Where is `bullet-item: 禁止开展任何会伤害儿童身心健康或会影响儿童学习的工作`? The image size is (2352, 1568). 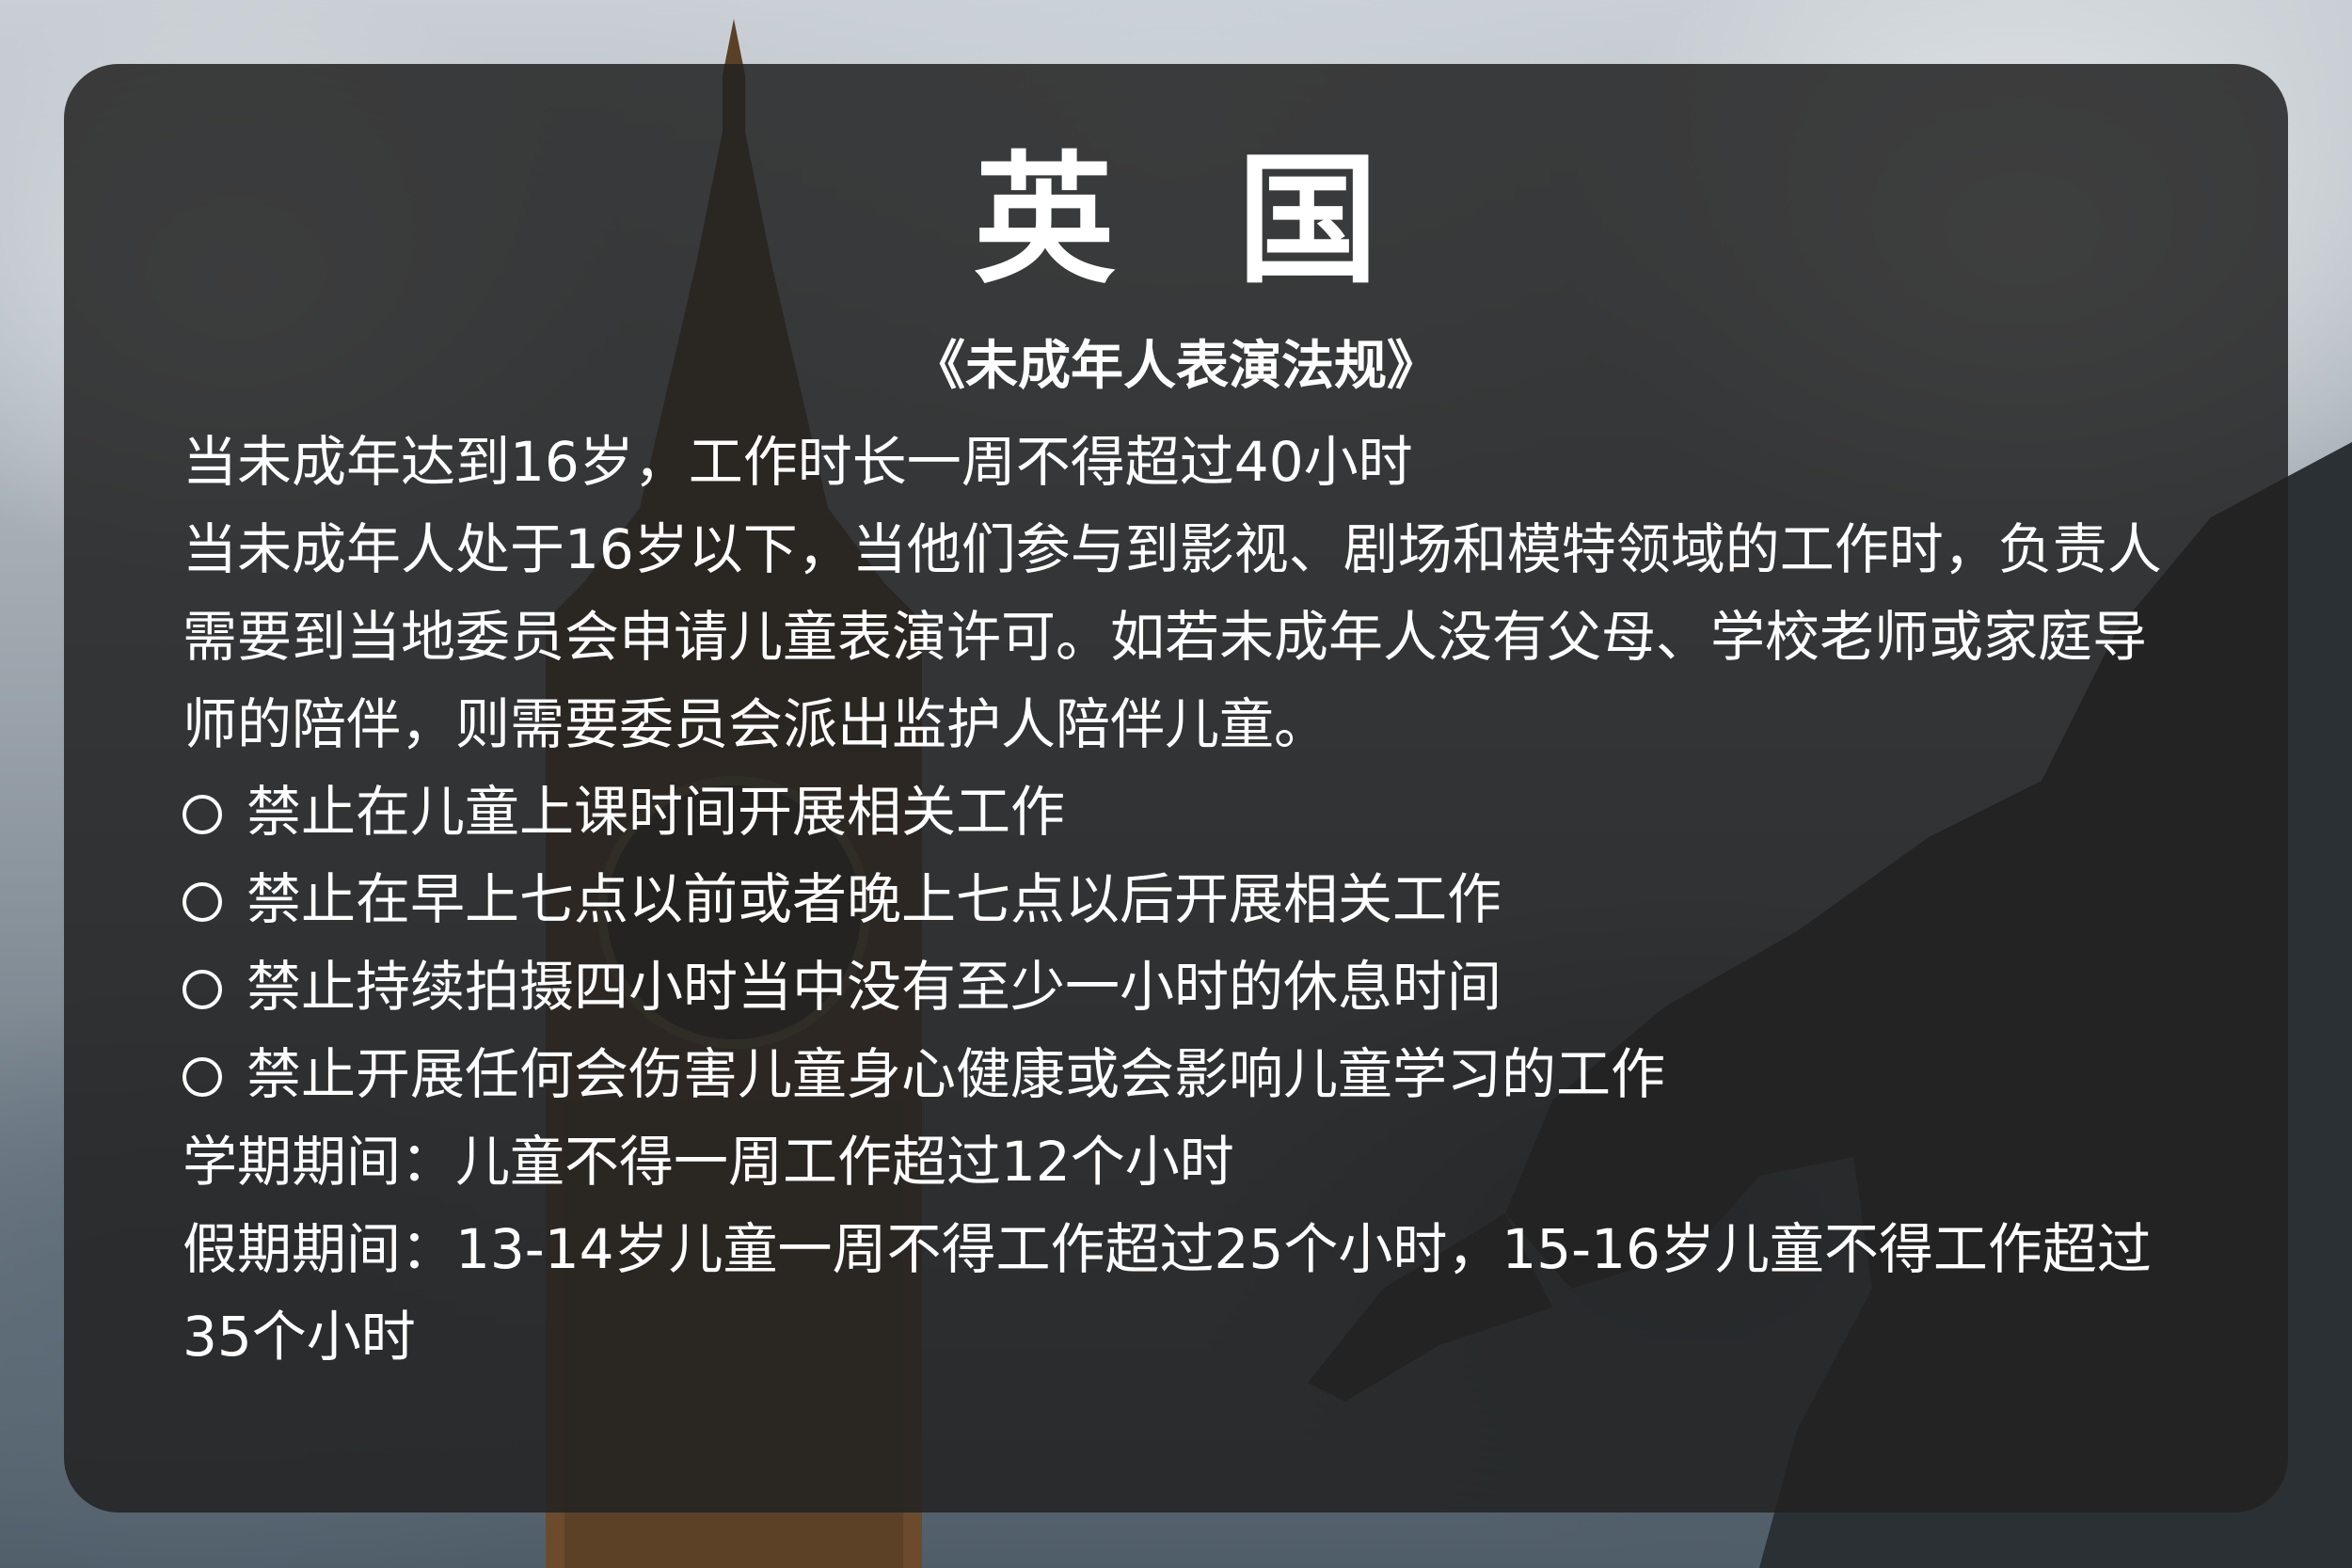 bullet-item: 禁止开展任何会伤害儿童身心健康或会影响儿童学习的工作 is located at coordinates (1184, 1074).